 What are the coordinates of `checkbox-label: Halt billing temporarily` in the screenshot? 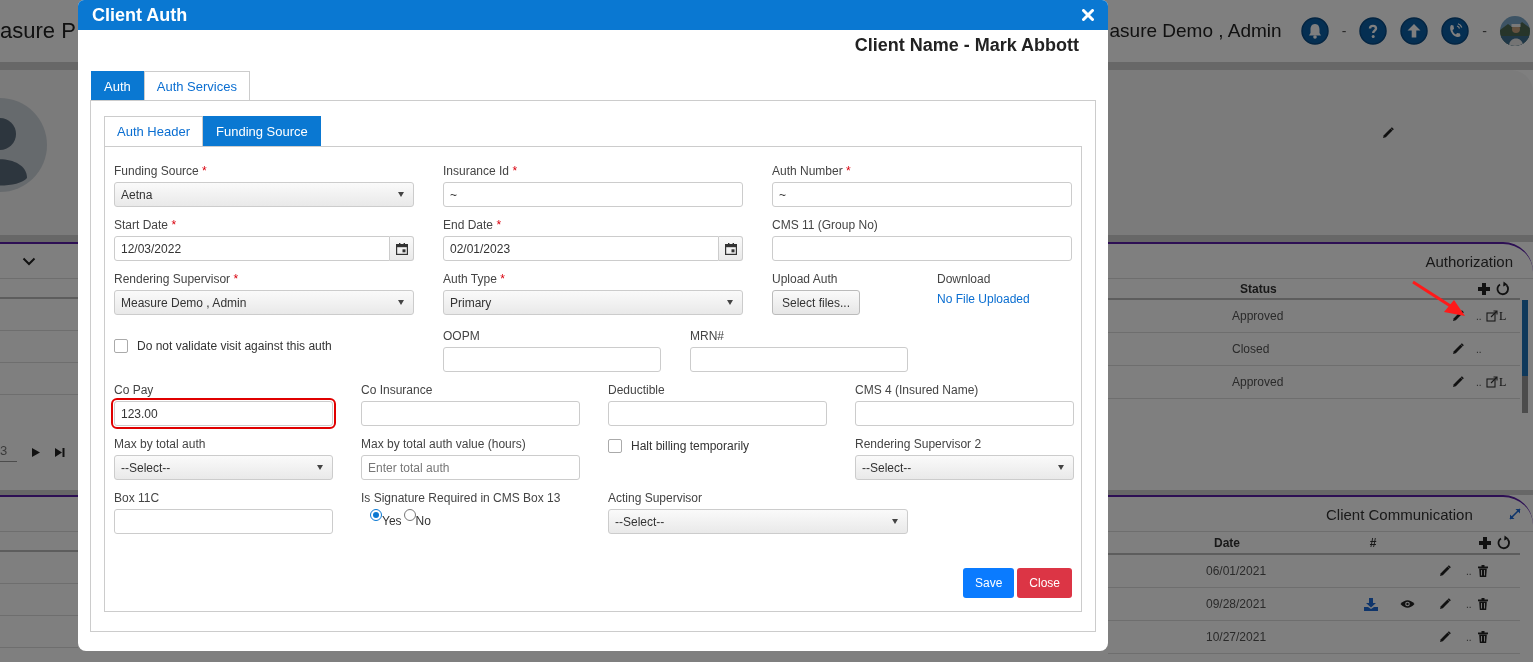 It's located at (690, 446).